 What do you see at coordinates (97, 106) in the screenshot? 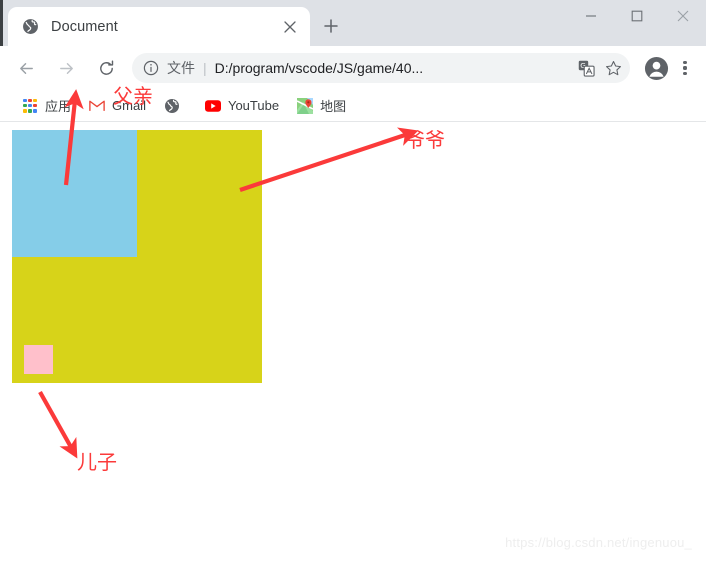
I see `gmail-icon` at bounding box center [97, 106].